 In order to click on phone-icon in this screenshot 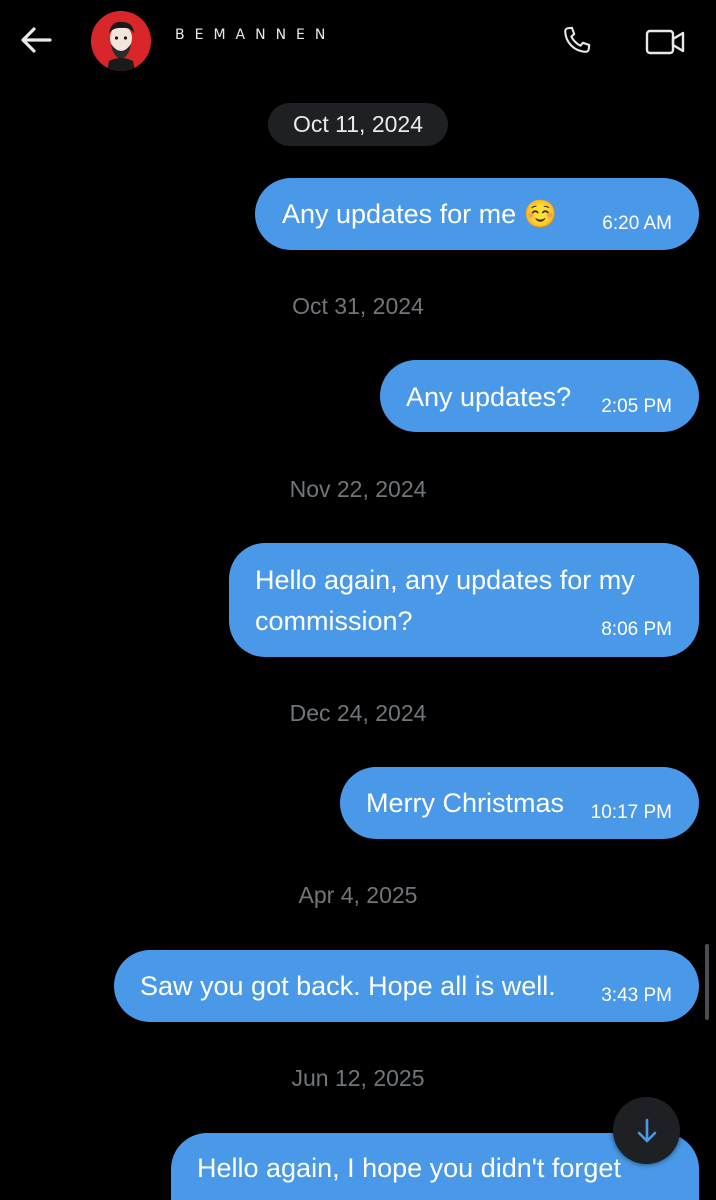, I will do `click(577, 39)`.